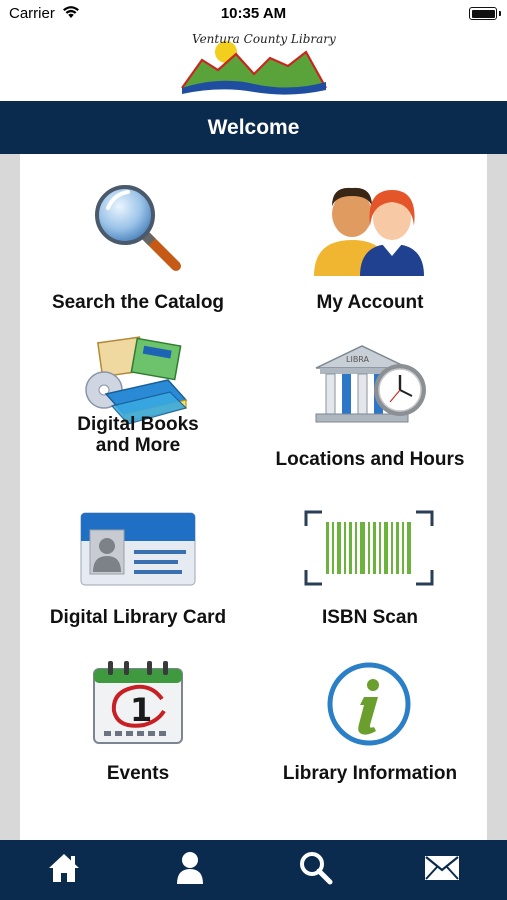 This screenshot has height=900, width=507. I want to click on status-time: 10:35 AM, so click(253, 13).